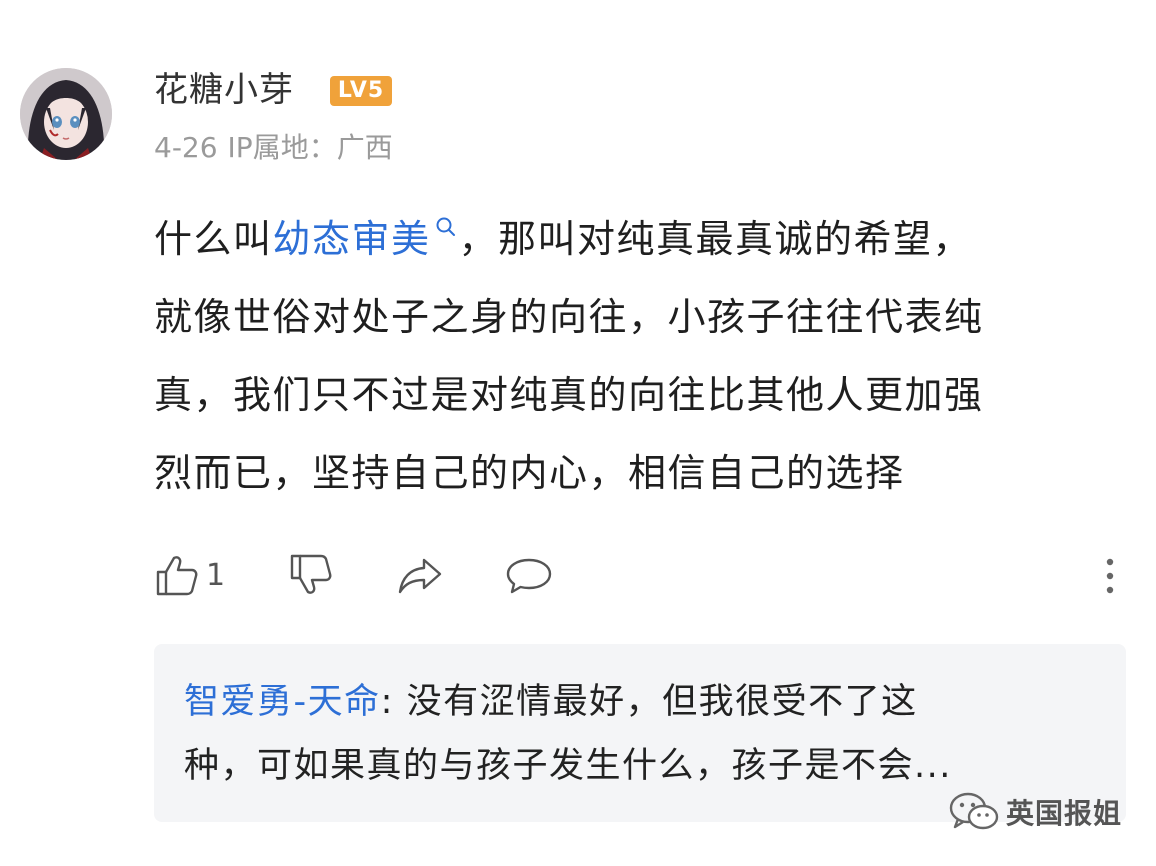 The width and height of the screenshot is (1156, 866). What do you see at coordinates (177, 576) in the screenshot?
I see `thumbs-up-icon` at bounding box center [177, 576].